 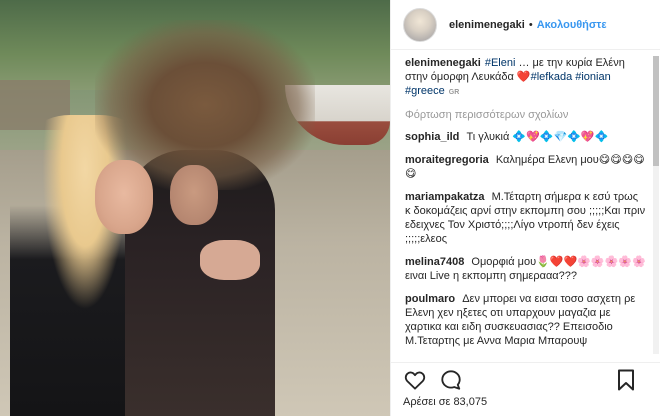 I want to click on bookmark-icon, so click(x=626, y=380).